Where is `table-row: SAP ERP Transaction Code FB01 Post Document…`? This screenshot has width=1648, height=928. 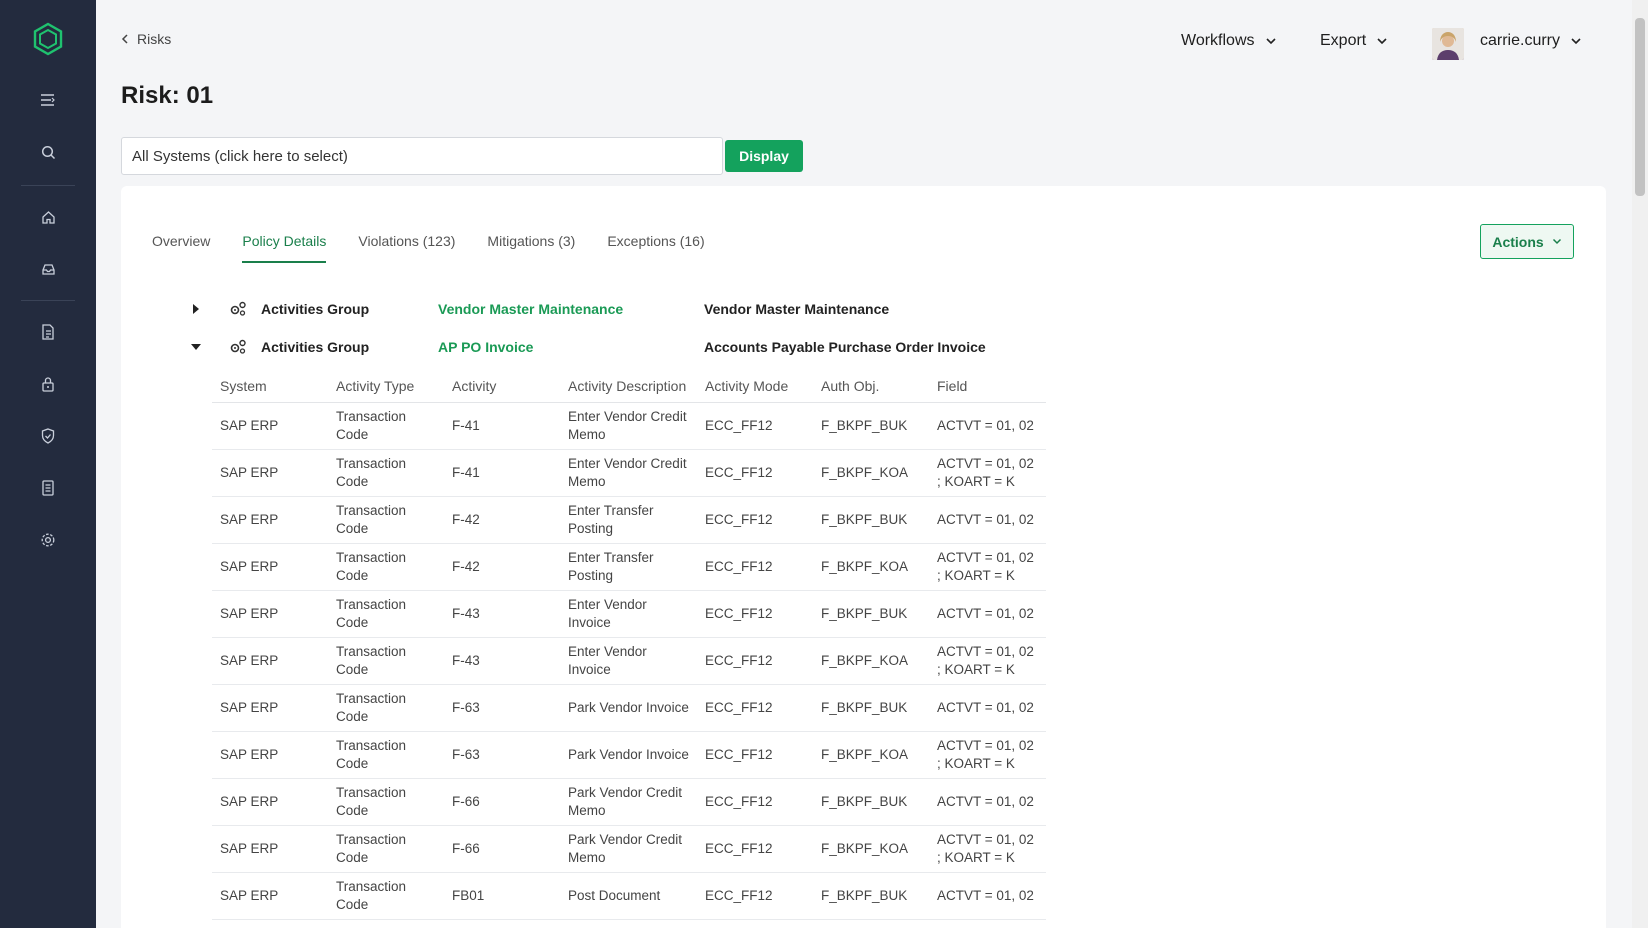
table-row: SAP ERP Transaction Code FB01 Post Document… is located at coordinates (629, 896).